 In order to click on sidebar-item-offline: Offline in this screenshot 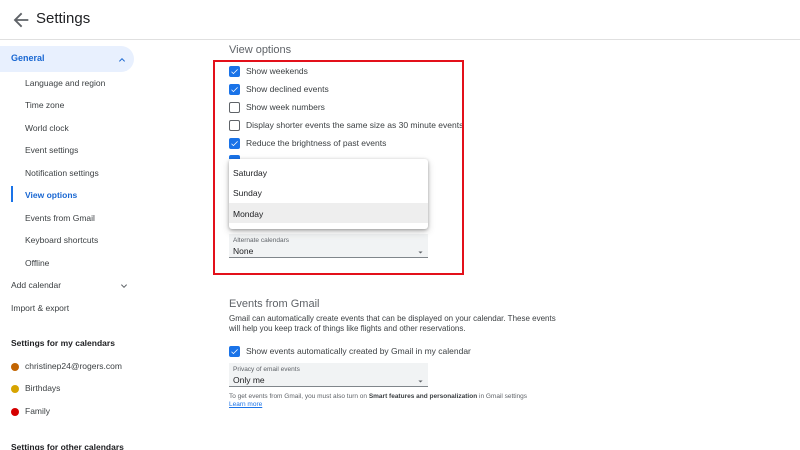, I will do `click(37, 263)`.